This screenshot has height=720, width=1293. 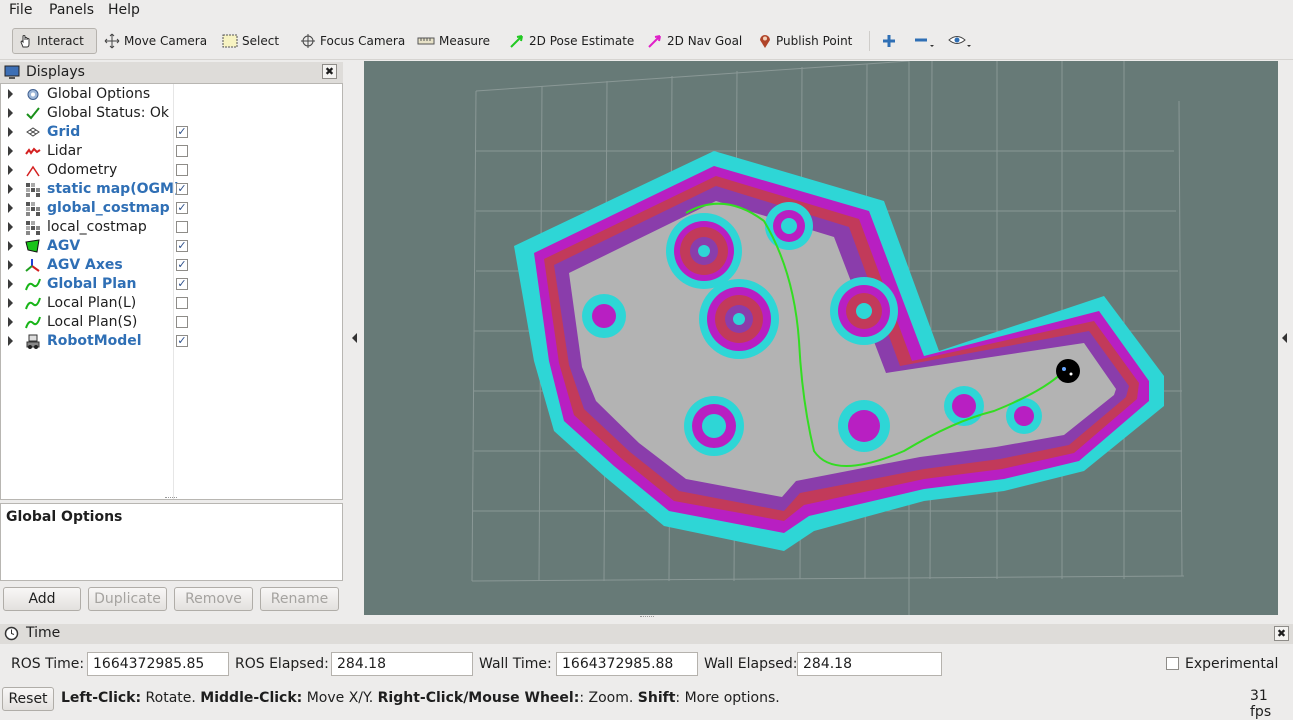 What do you see at coordinates (171, 151) in the screenshot?
I see `display-item-lidar: Lidar` at bounding box center [171, 151].